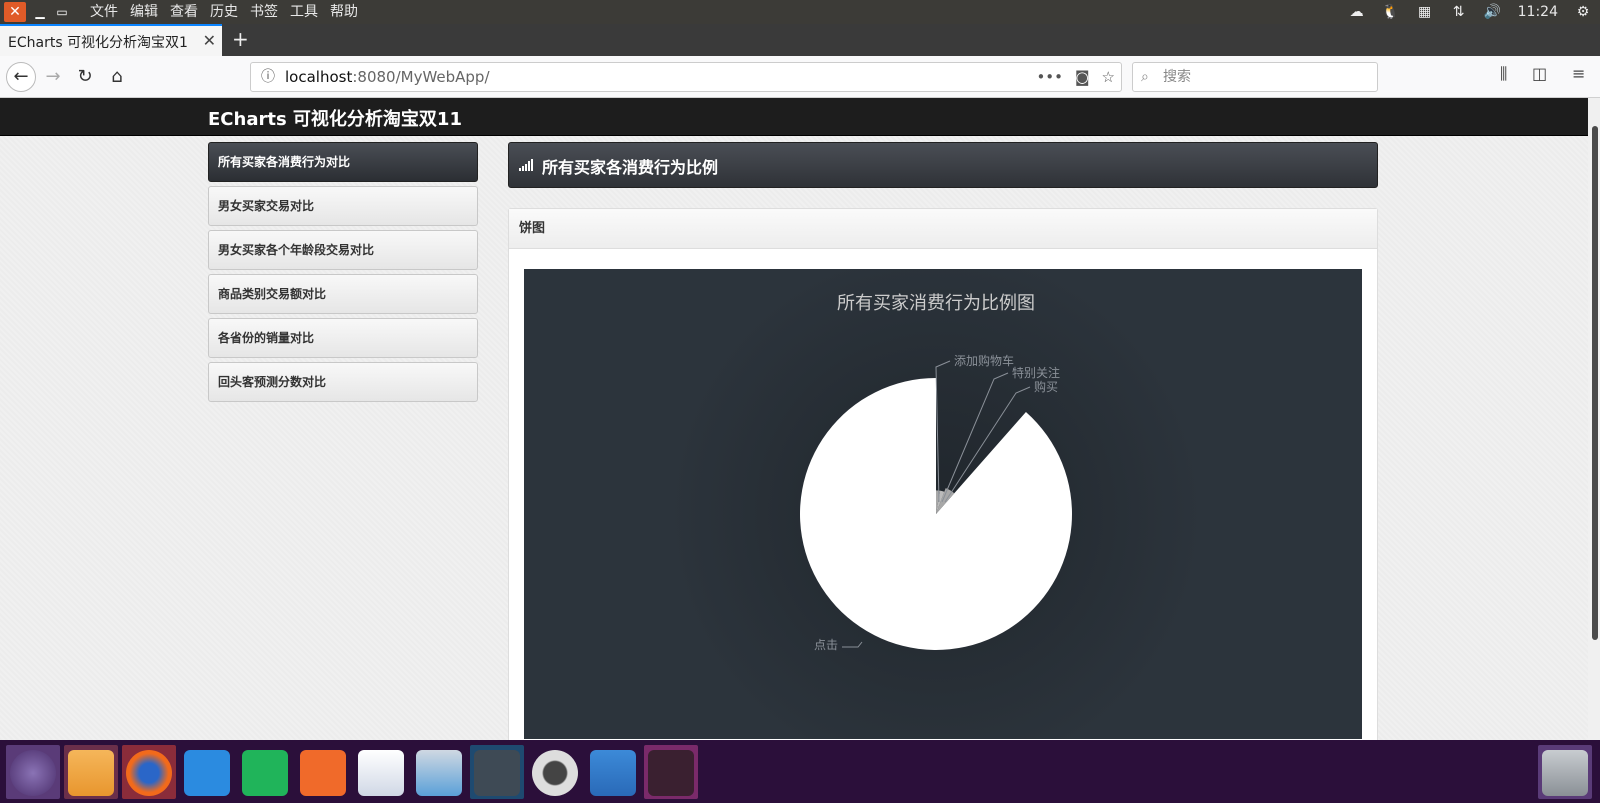 The width and height of the screenshot is (1600, 803). I want to click on sidebar-item-consumption-behavior: 所有买家各消费行为对比, so click(343, 162).